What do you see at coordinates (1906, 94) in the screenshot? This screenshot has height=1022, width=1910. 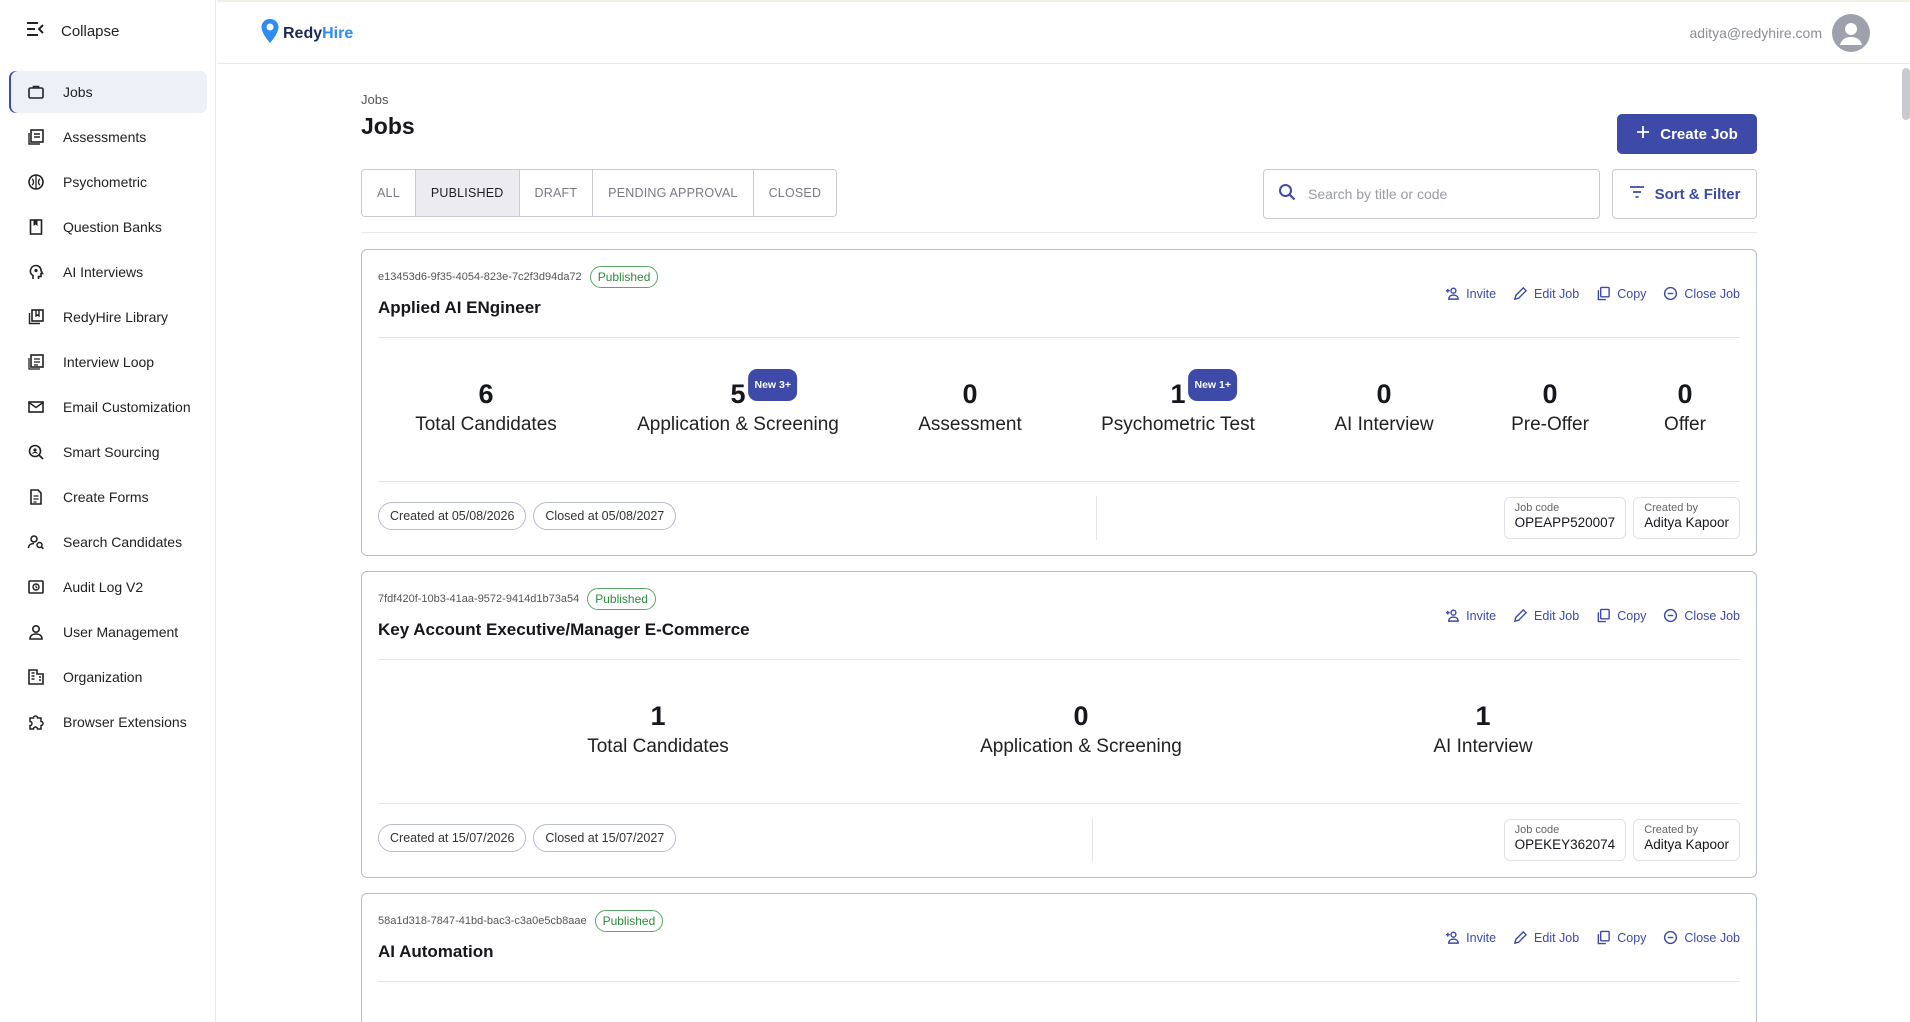 I see `page-scrollbar` at bounding box center [1906, 94].